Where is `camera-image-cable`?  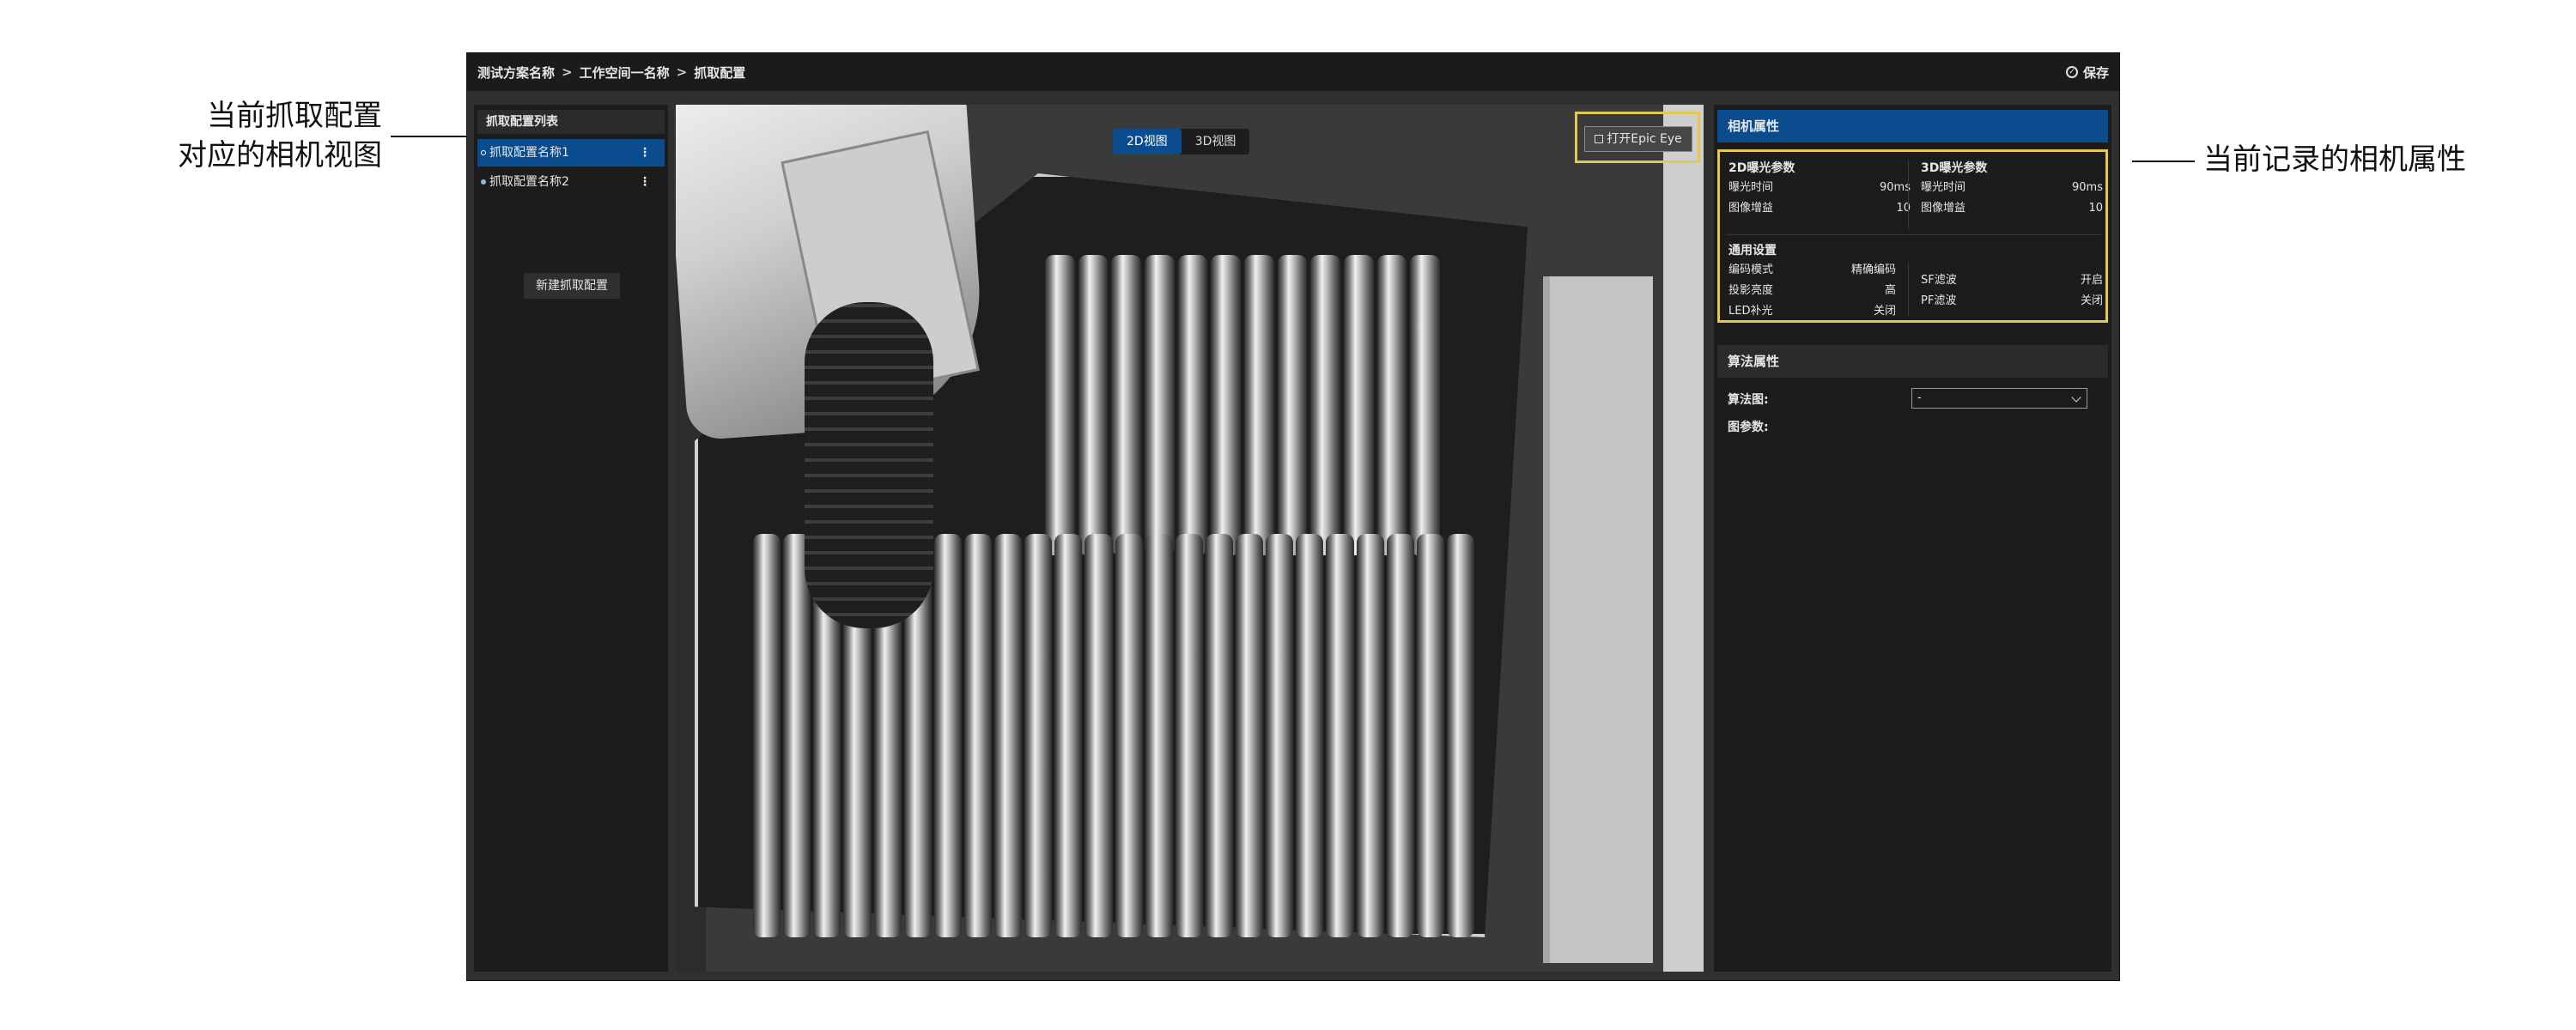 camera-image-cable is located at coordinates (869, 465).